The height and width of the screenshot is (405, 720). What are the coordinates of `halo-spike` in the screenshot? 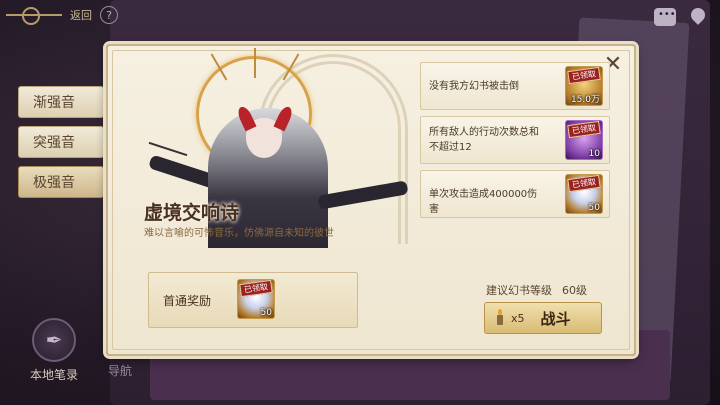 It's located at (255, 63).